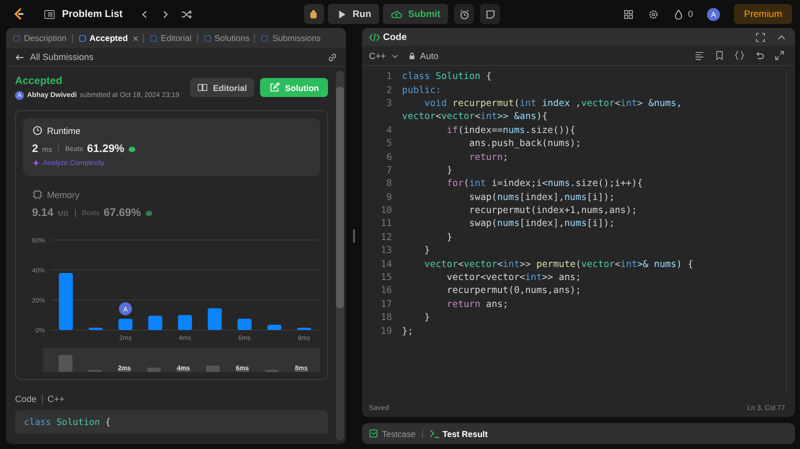 The image size is (800, 449). I want to click on all-submissions-link: All Submissions, so click(54, 57).